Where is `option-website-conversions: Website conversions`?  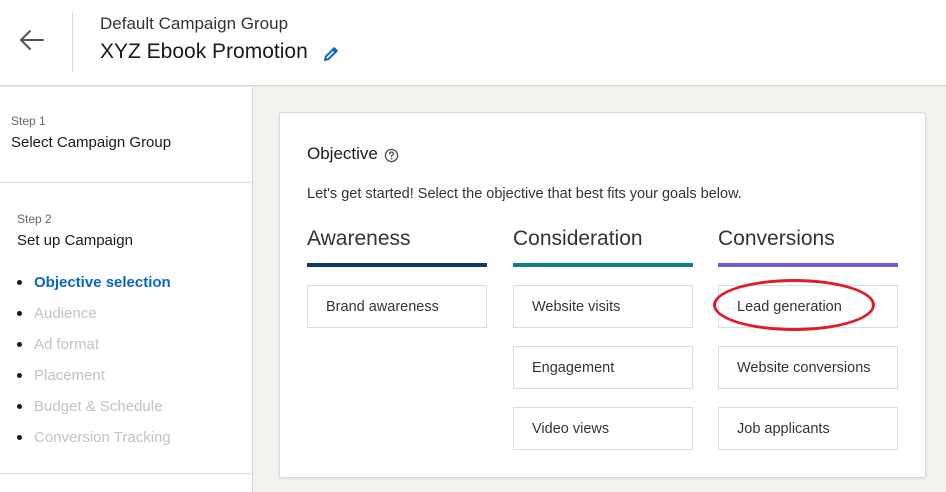 option-website-conversions: Website conversions is located at coordinates (808, 367).